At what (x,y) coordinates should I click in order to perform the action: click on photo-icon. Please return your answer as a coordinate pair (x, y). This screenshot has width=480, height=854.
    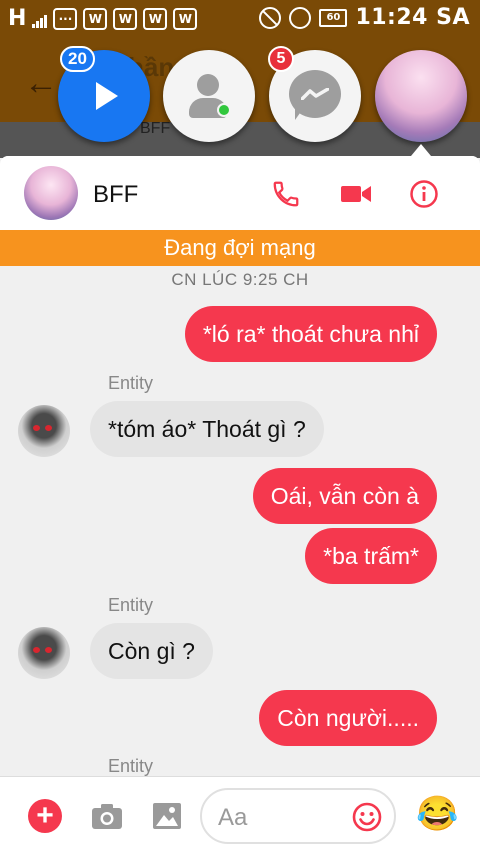
    Looking at the image, I should click on (167, 816).